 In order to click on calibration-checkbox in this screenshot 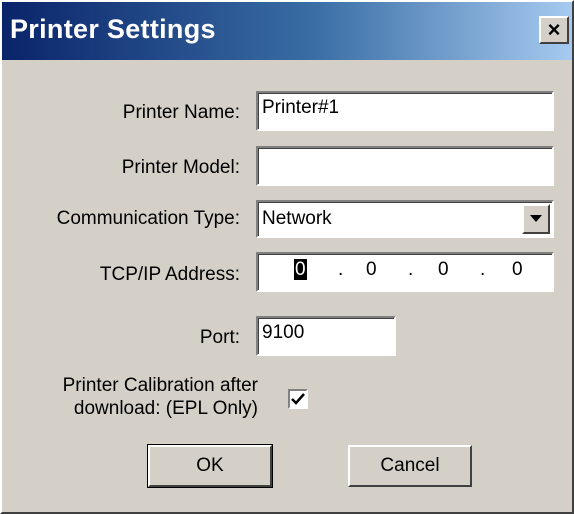, I will do `click(298, 399)`.